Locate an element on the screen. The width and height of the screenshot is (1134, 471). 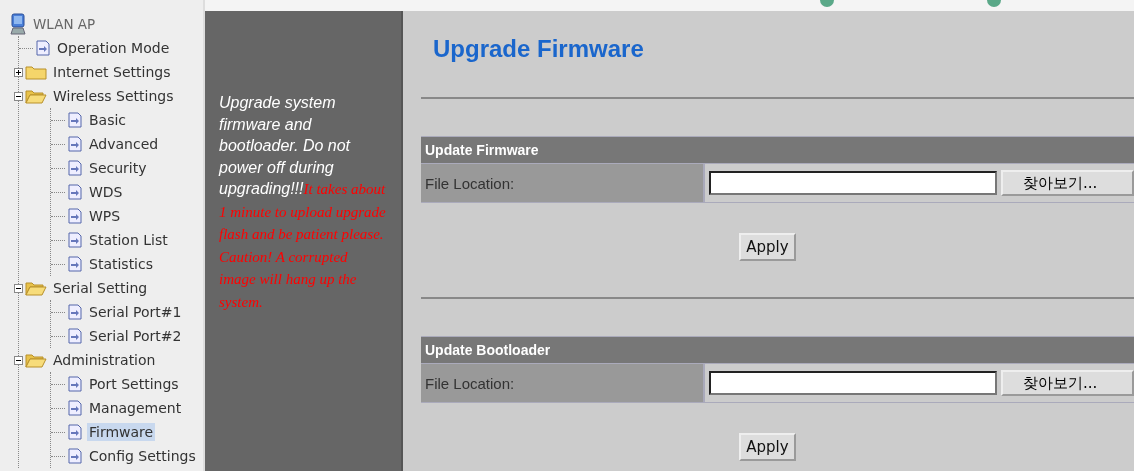
tree-item: Serial Setting is located at coordinates (100, 288).